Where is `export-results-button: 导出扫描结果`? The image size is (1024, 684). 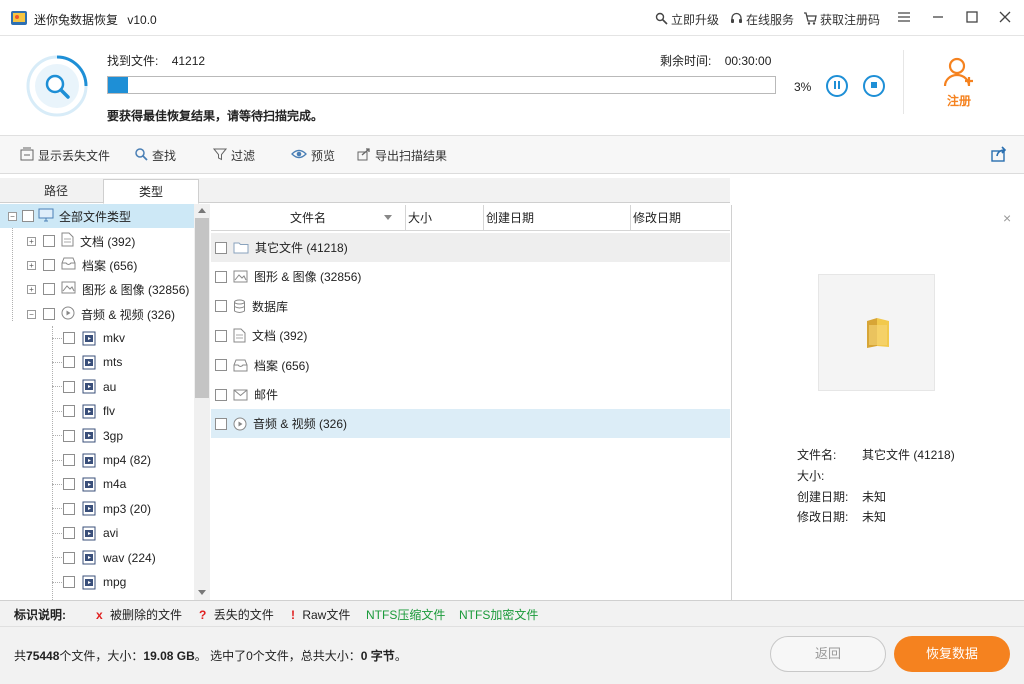 export-results-button: 导出扫描结果 is located at coordinates (402, 155).